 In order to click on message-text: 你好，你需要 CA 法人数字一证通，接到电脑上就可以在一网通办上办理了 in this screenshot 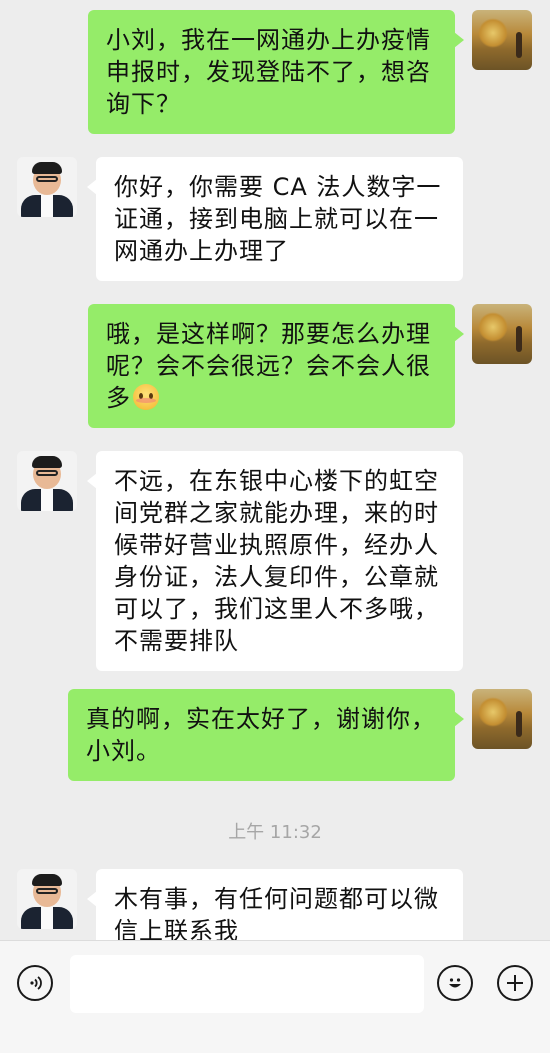, I will do `click(278, 219)`.